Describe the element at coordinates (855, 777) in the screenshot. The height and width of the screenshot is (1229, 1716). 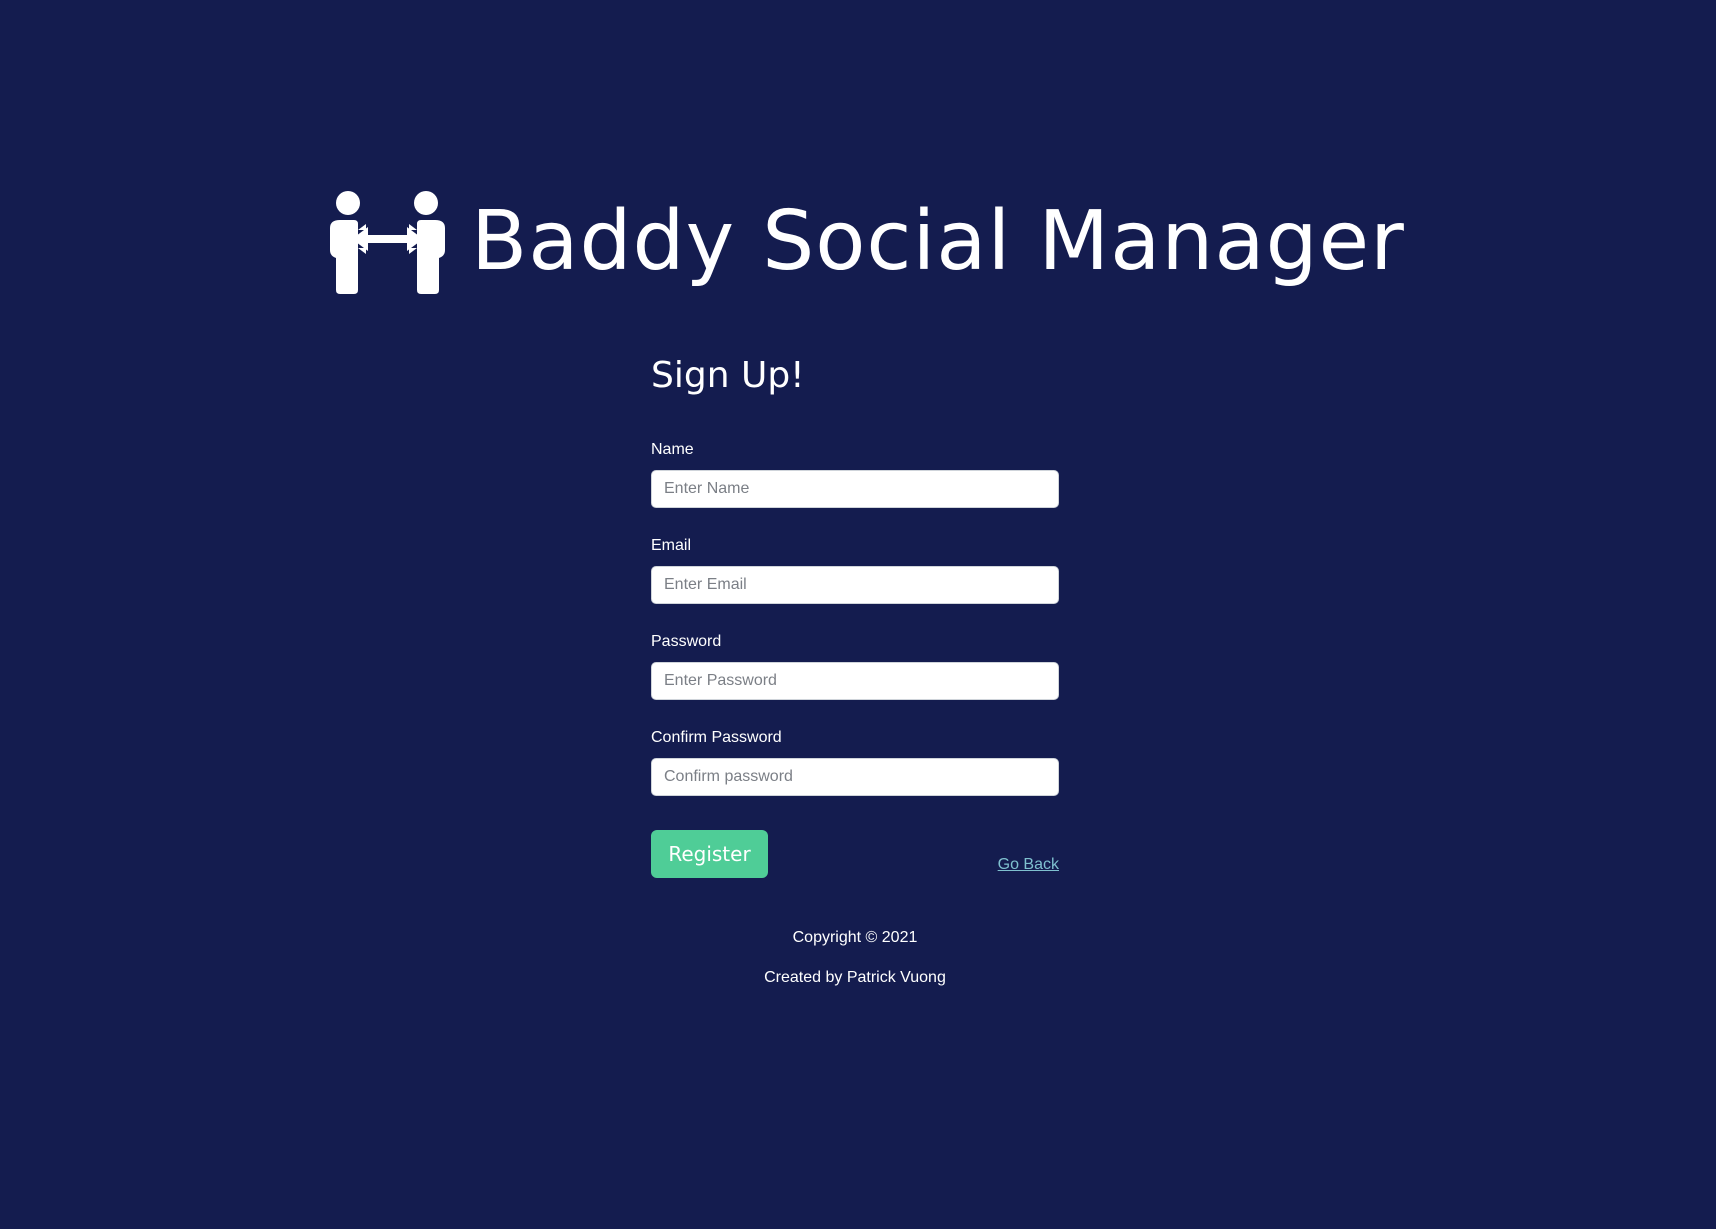
I see `confirm-password-input` at that location.